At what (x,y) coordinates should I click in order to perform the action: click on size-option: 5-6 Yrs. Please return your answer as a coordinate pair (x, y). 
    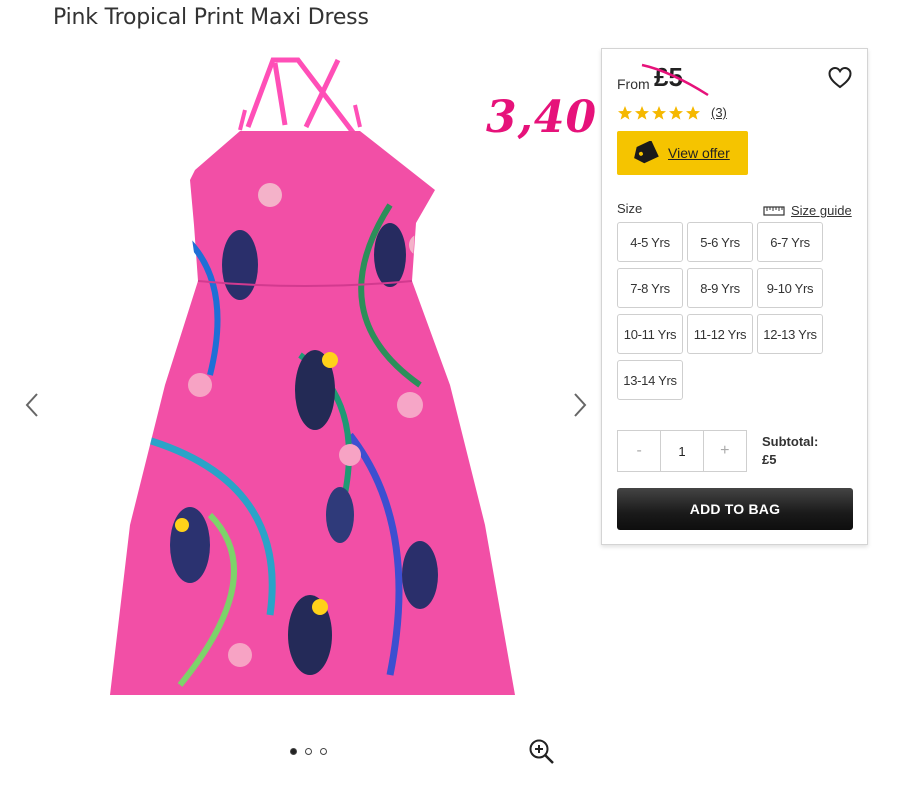
    Looking at the image, I should click on (720, 242).